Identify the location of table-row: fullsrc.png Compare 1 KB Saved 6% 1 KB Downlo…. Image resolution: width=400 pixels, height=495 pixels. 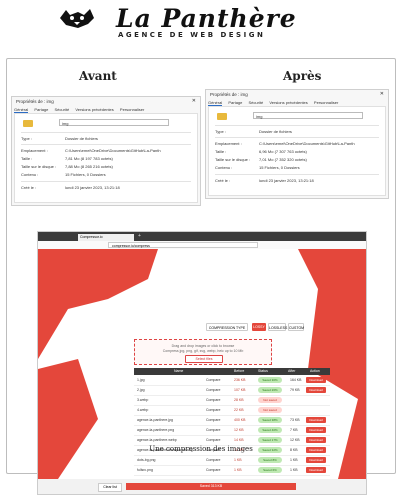
(232, 470).